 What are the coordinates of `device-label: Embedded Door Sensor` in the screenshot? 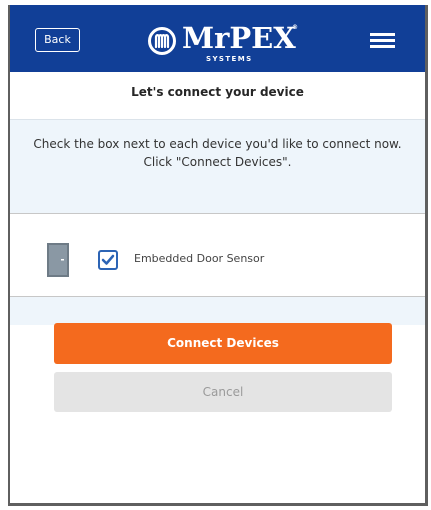 It's located at (199, 258).